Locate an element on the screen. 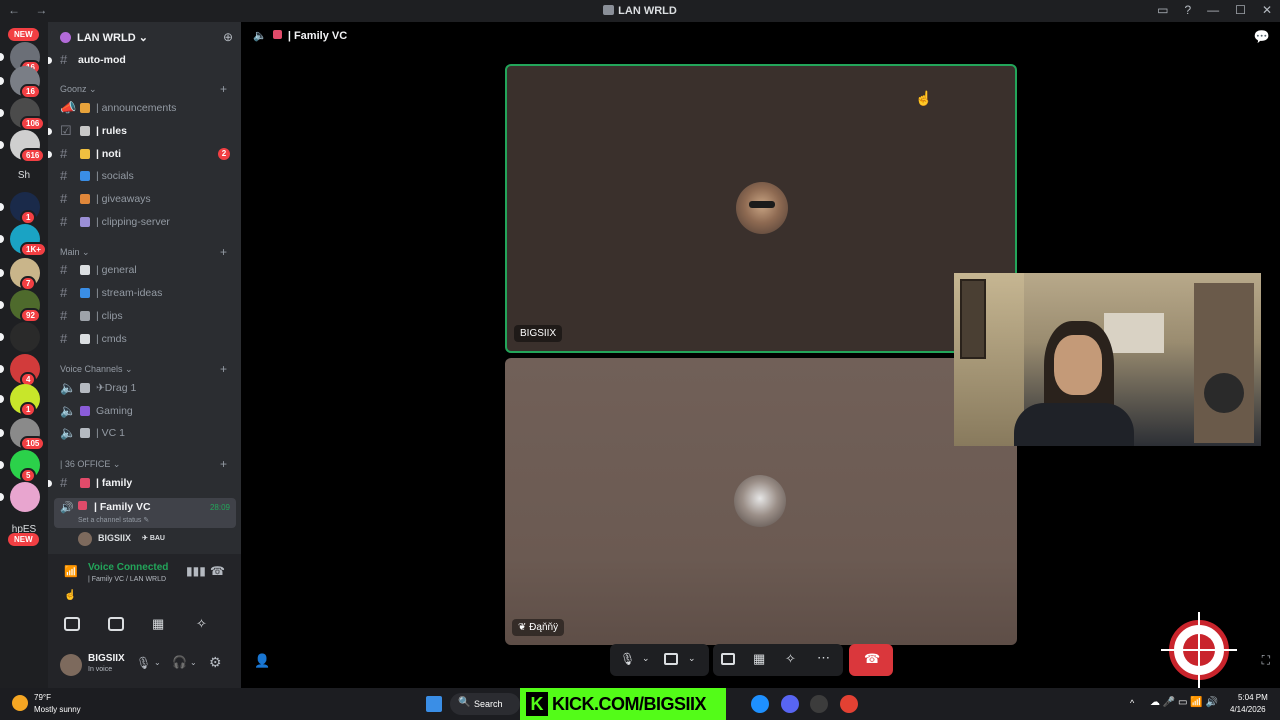 The height and width of the screenshot is (720, 1280). weather-sun-icon is located at coordinates (20, 703).